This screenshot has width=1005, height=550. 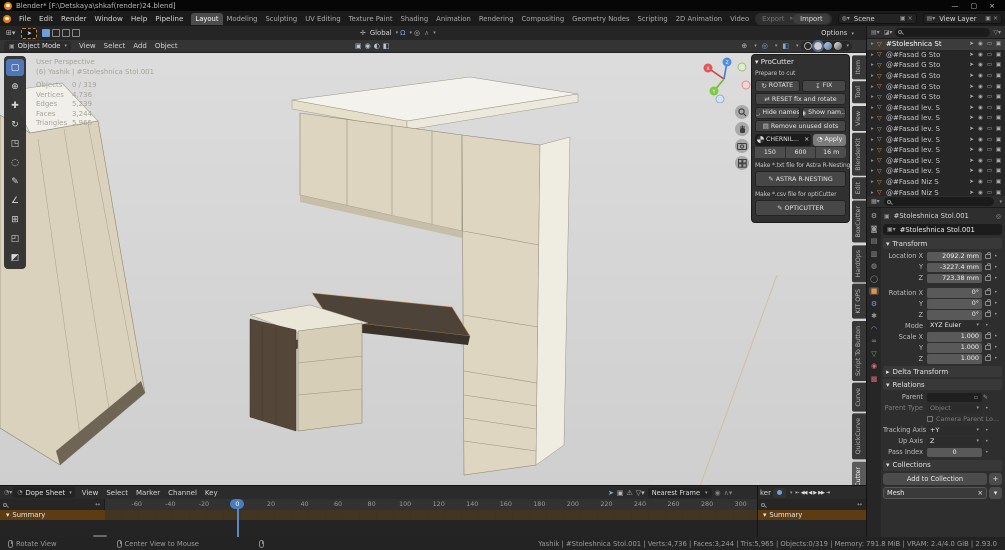 What do you see at coordinates (995, 478) in the screenshot?
I see `new-collection-button: +` at bounding box center [995, 478].